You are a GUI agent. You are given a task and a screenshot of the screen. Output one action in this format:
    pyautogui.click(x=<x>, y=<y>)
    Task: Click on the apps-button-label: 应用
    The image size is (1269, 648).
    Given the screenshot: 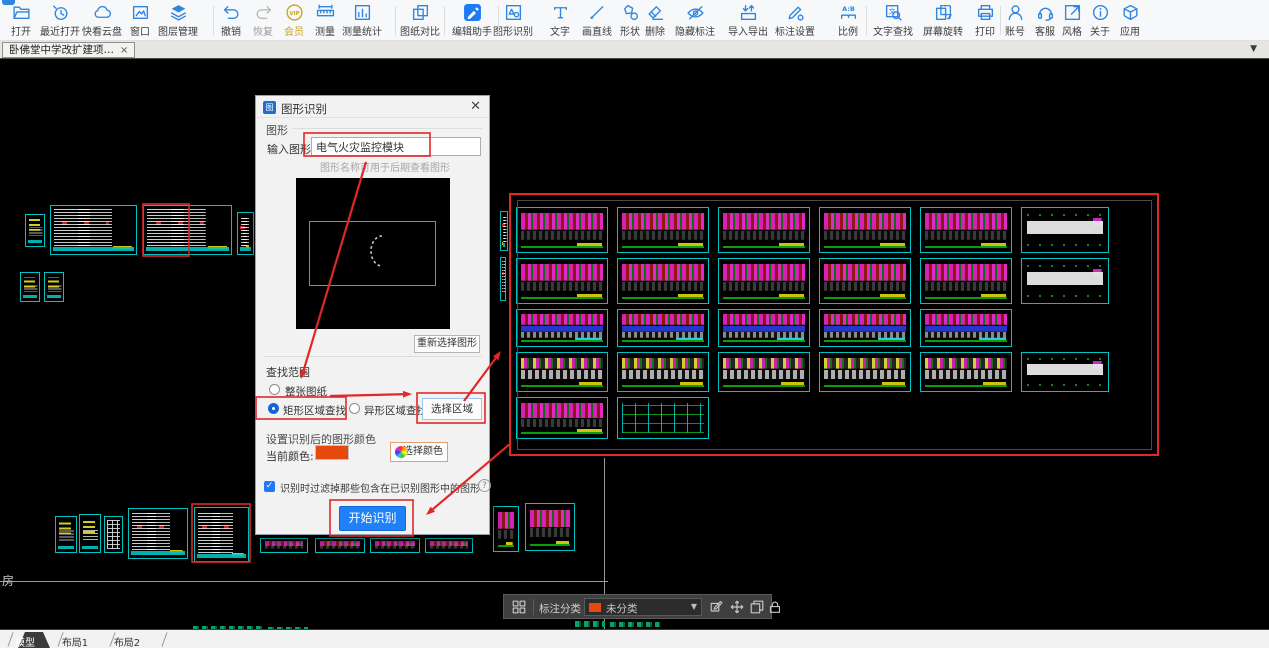 What is the action you would take?
    pyautogui.click(x=1130, y=32)
    